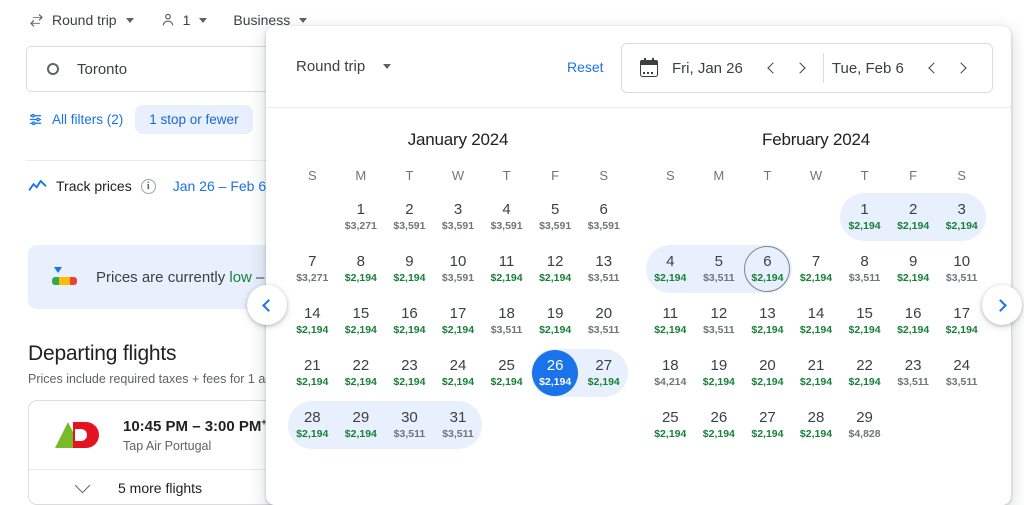 Image resolution: width=1024 pixels, height=505 pixels. I want to click on calendar-day-cell: 8 $3,511, so click(864, 269).